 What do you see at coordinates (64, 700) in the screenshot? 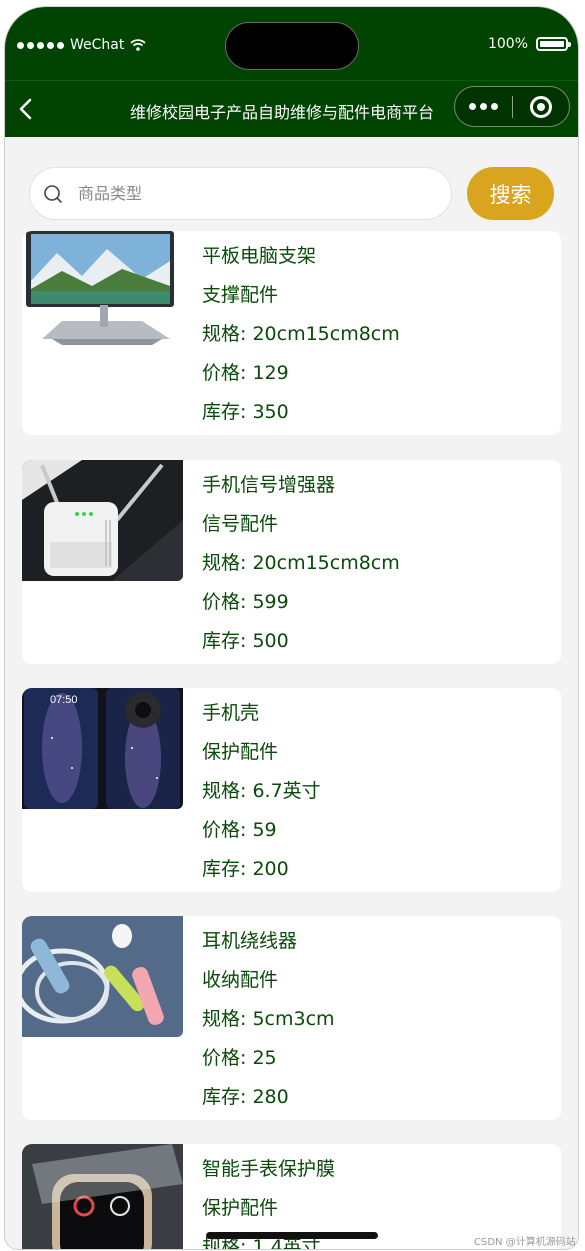
I see `svg-text: 07:50` at bounding box center [64, 700].